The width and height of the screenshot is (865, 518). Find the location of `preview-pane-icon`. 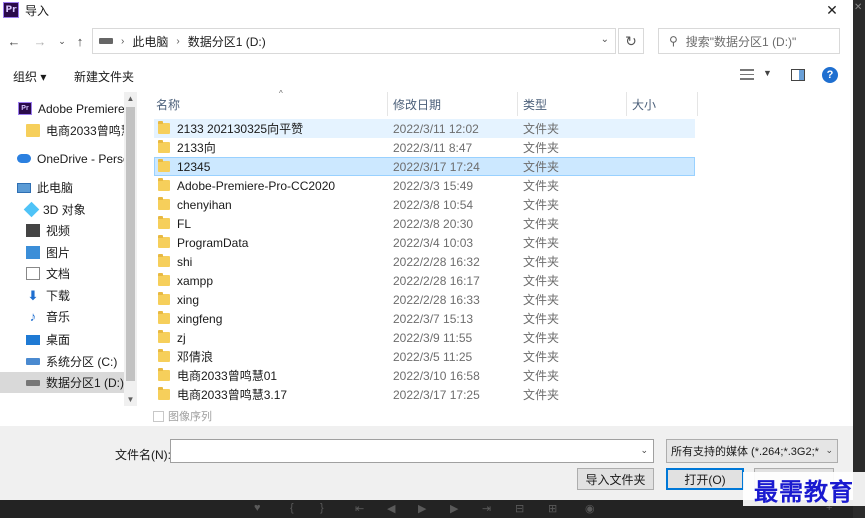

preview-pane-icon is located at coordinates (798, 75).